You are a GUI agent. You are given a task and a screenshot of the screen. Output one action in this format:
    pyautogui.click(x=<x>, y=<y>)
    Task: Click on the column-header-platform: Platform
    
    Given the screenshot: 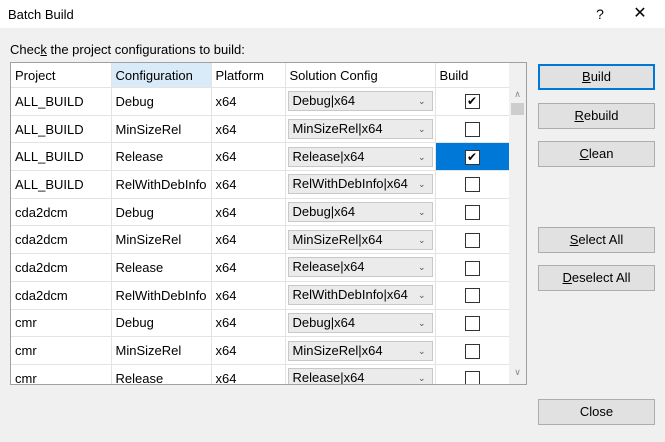 What is the action you would take?
    pyautogui.click(x=248, y=75)
    